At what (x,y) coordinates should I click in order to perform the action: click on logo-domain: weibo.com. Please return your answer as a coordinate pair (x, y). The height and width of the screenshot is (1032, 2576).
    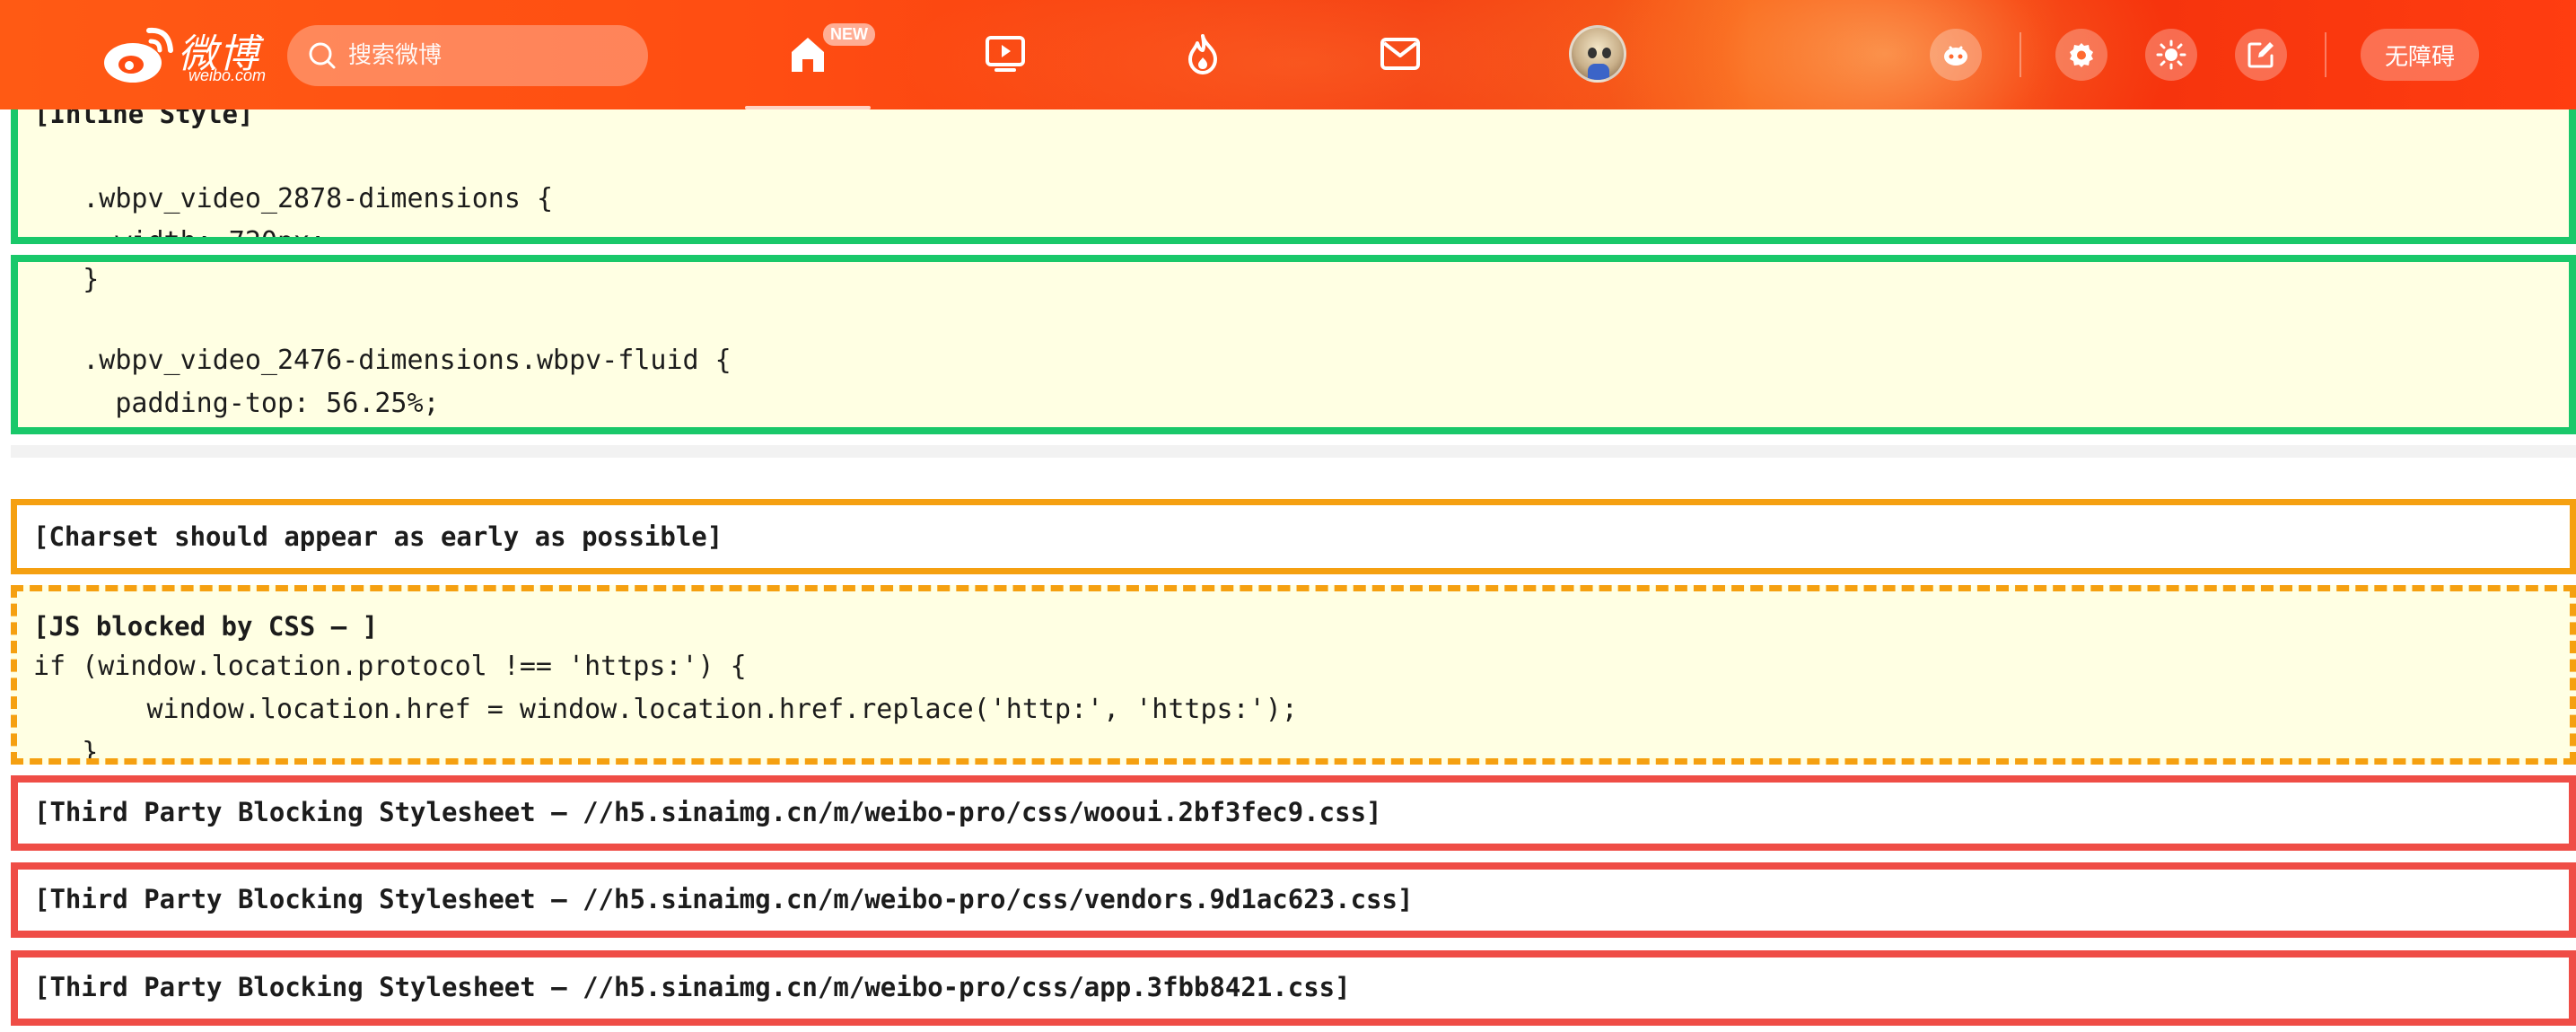
    Looking at the image, I should click on (227, 75).